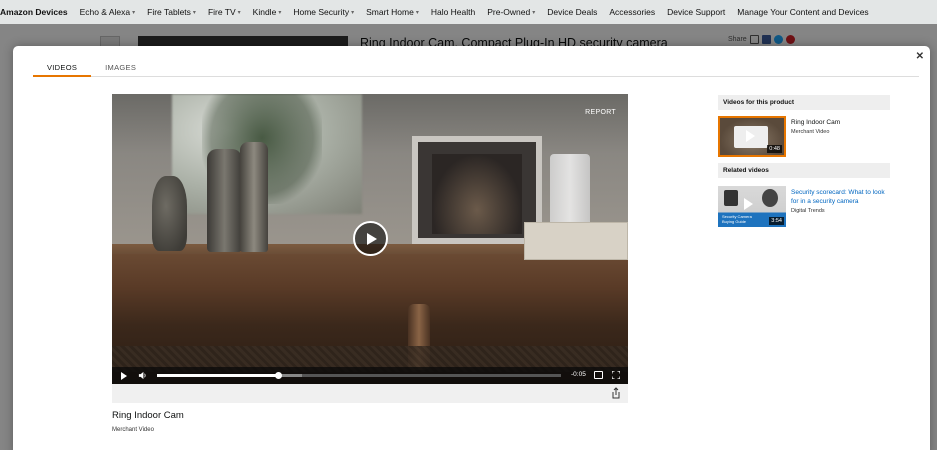 The image size is (937, 450). Describe the element at coordinates (632, 12) in the screenshot. I see `nav-item-accessories: Accessories` at that location.